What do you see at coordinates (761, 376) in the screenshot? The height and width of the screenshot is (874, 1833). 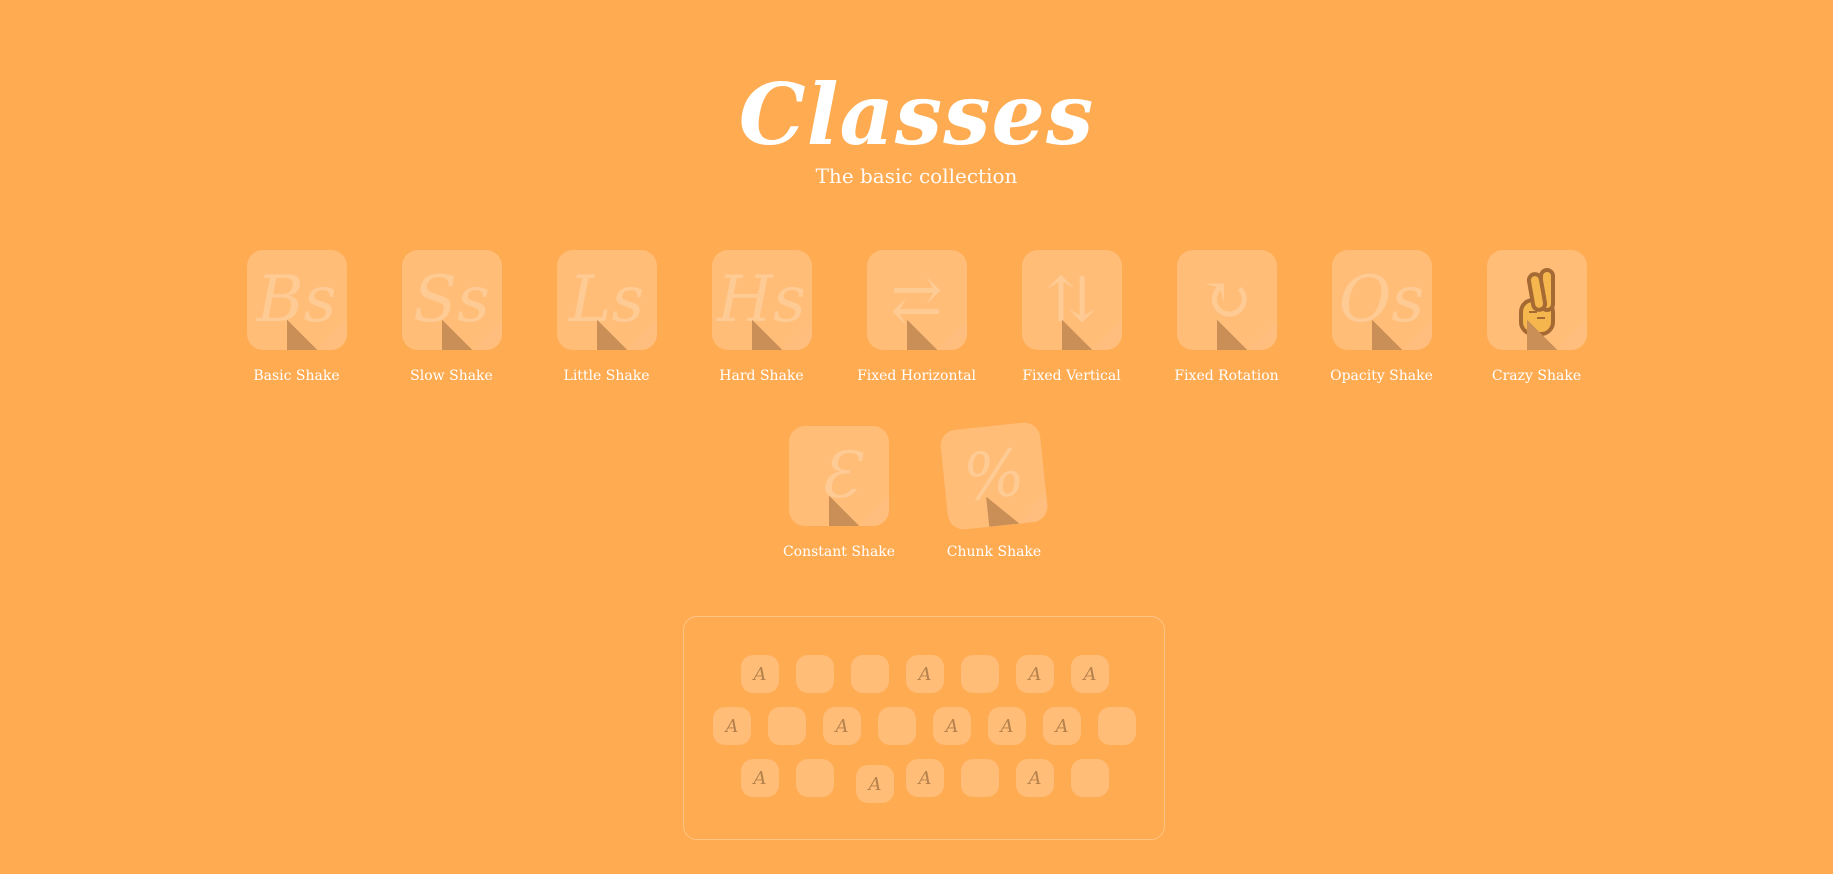 I see `tile-label: Hard Shake` at bounding box center [761, 376].